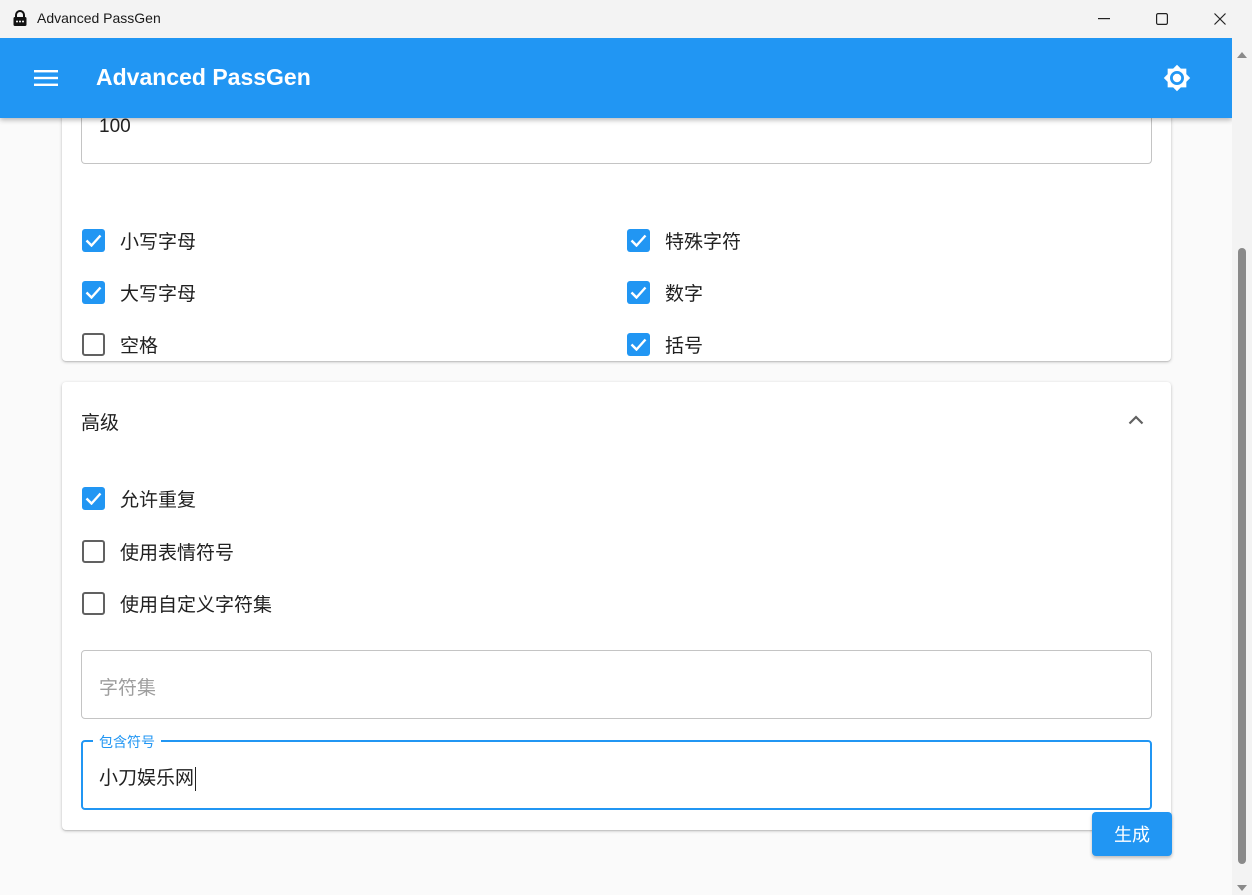 The image size is (1252, 895). Describe the element at coordinates (127, 742) in the screenshot. I see `include-symbols-label: 包含符号` at that location.